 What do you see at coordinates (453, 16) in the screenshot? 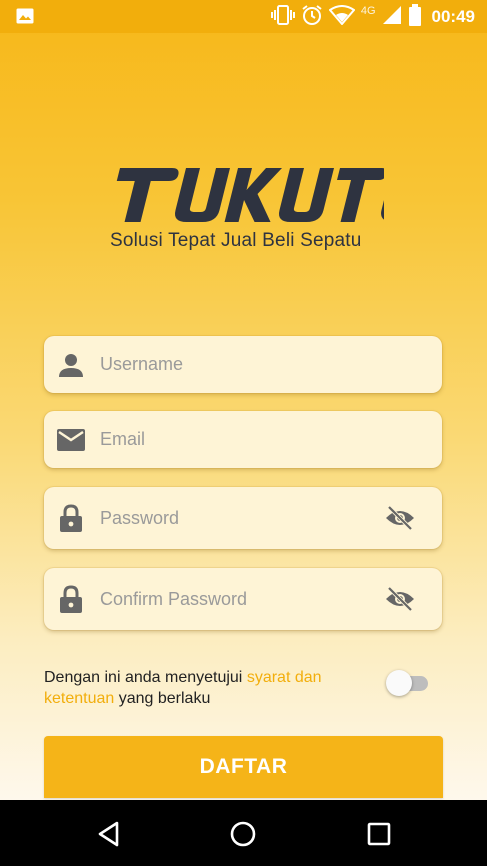
I see `clock: 00:49` at bounding box center [453, 16].